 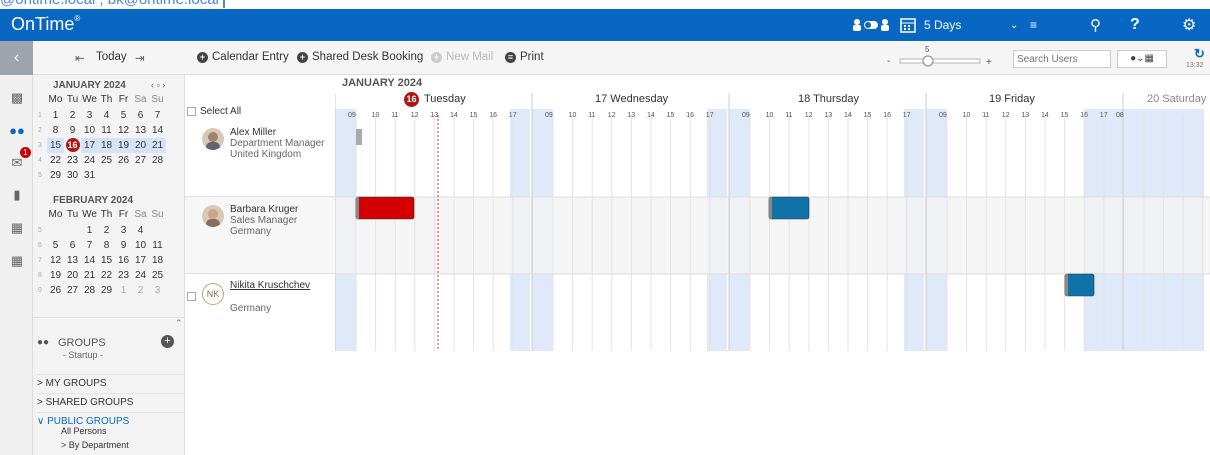 What do you see at coordinates (260, 235) in the screenshot?
I see `person-row: Barbara Kruger Sales Manager Germany` at bounding box center [260, 235].